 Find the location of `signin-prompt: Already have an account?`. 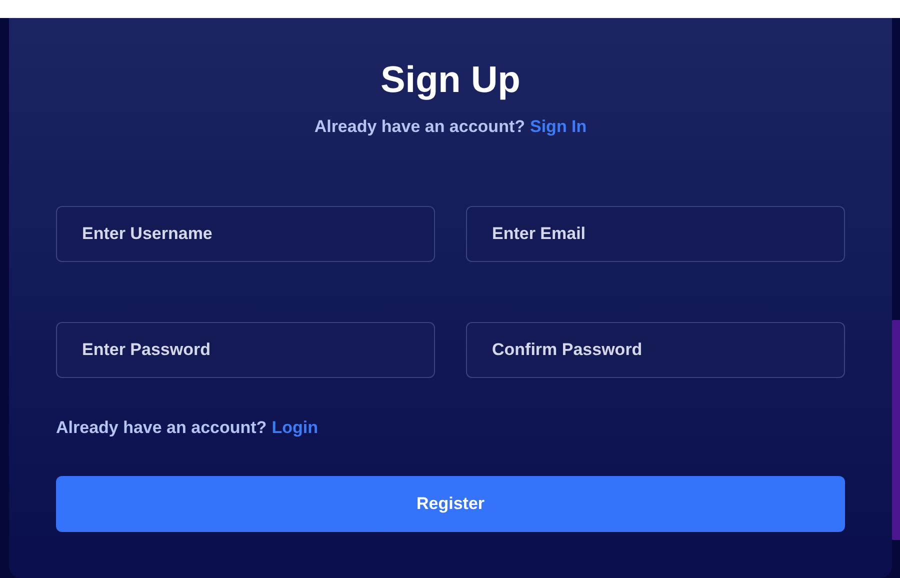

signin-prompt: Already have an account? is located at coordinates (419, 127).